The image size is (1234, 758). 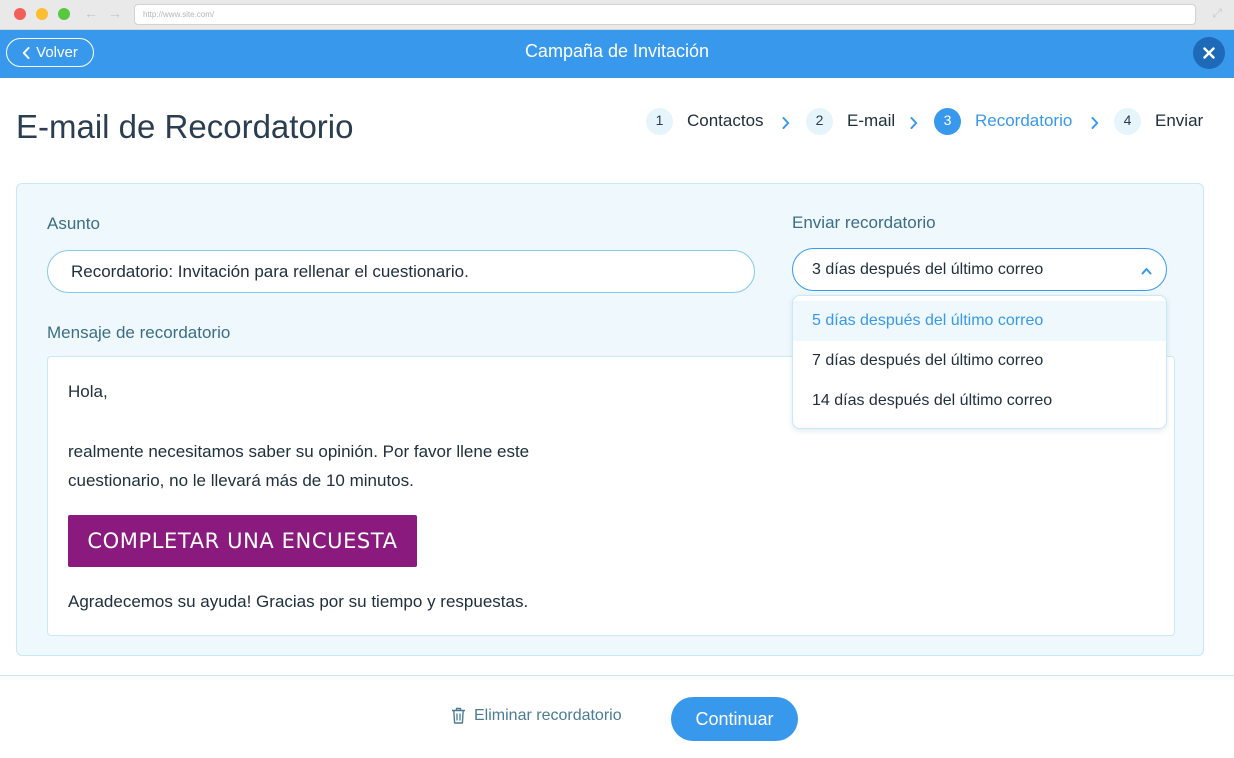 I want to click on dropdown-option: 7 días después del último correo, so click(x=979, y=361).